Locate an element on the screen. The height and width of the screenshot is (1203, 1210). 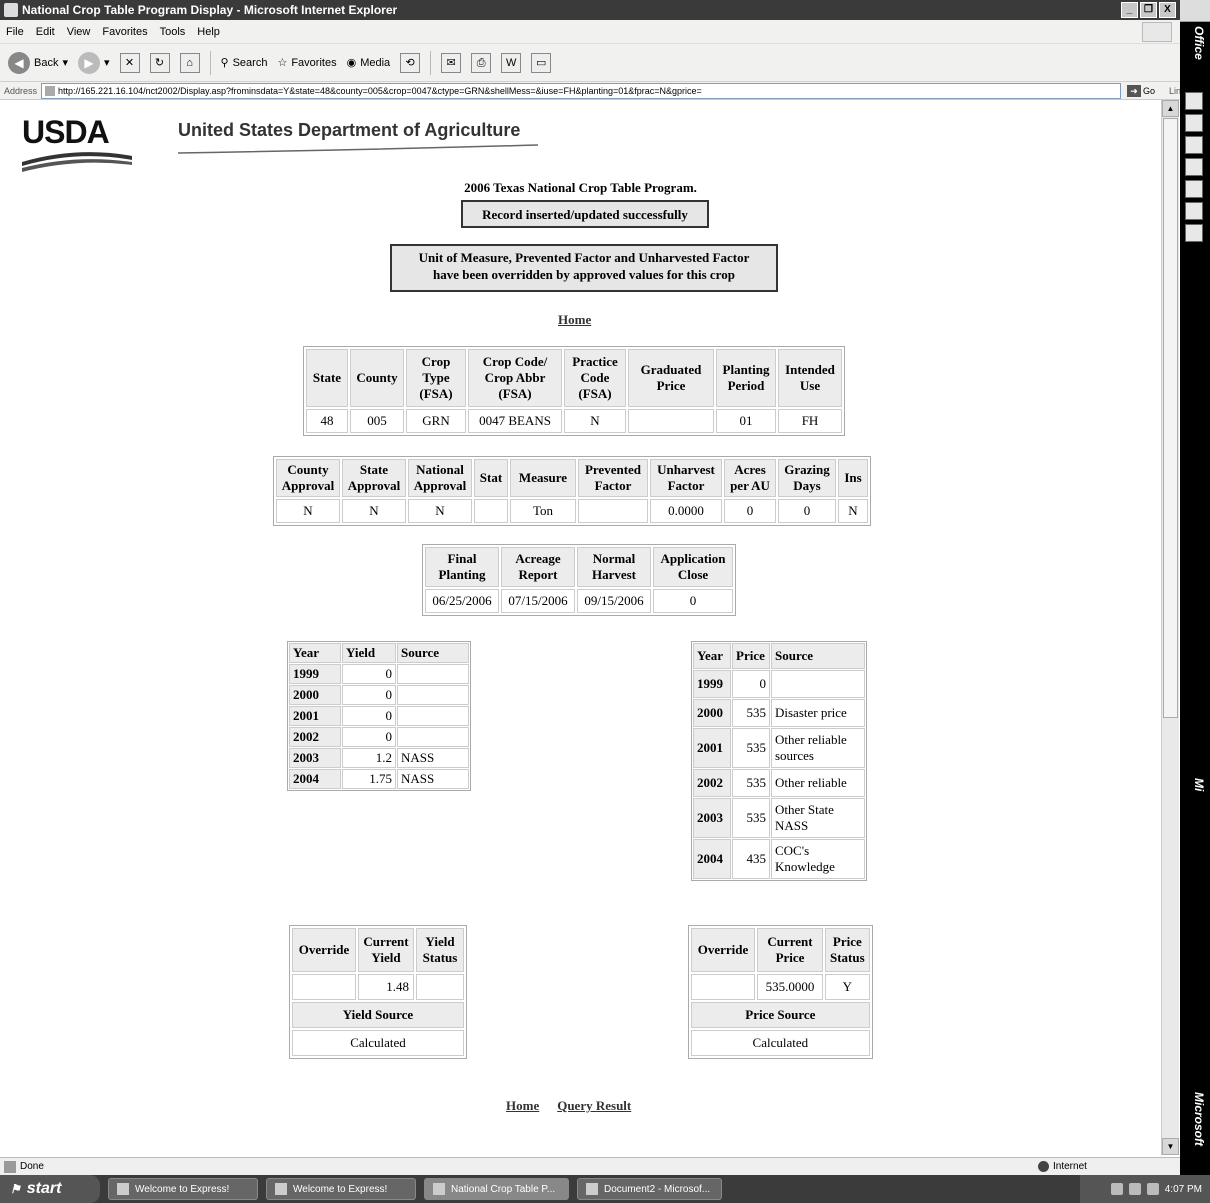
bottom-links: Home Query Result is located at coordinates (568, 1106).